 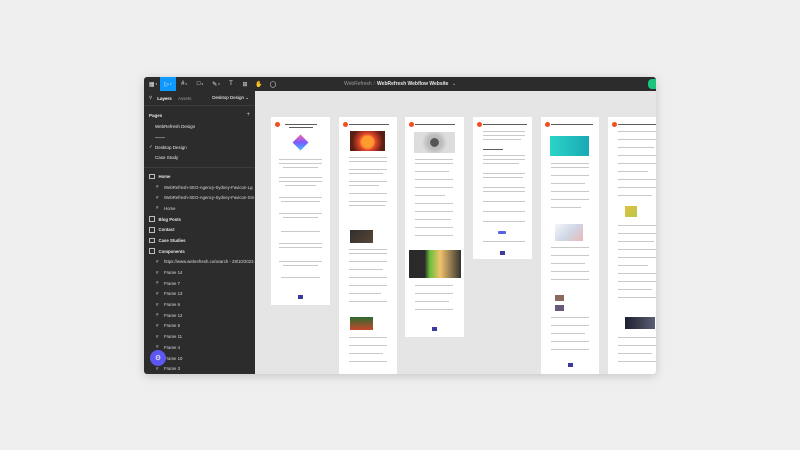 I want to click on layer-frame-row: Blog Posts, so click(x=199, y=219).